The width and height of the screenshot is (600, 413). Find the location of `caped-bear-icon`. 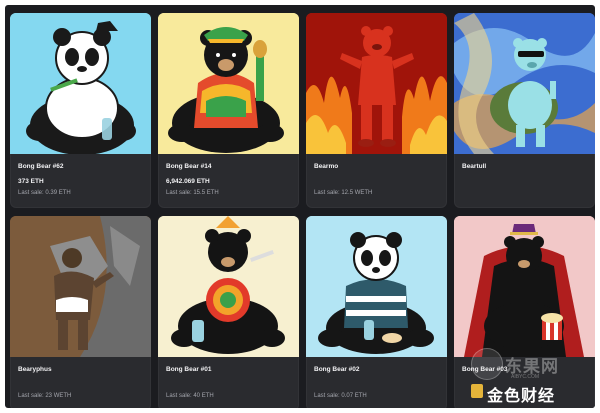

caped-bear-icon is located at coordinates (524, 286).